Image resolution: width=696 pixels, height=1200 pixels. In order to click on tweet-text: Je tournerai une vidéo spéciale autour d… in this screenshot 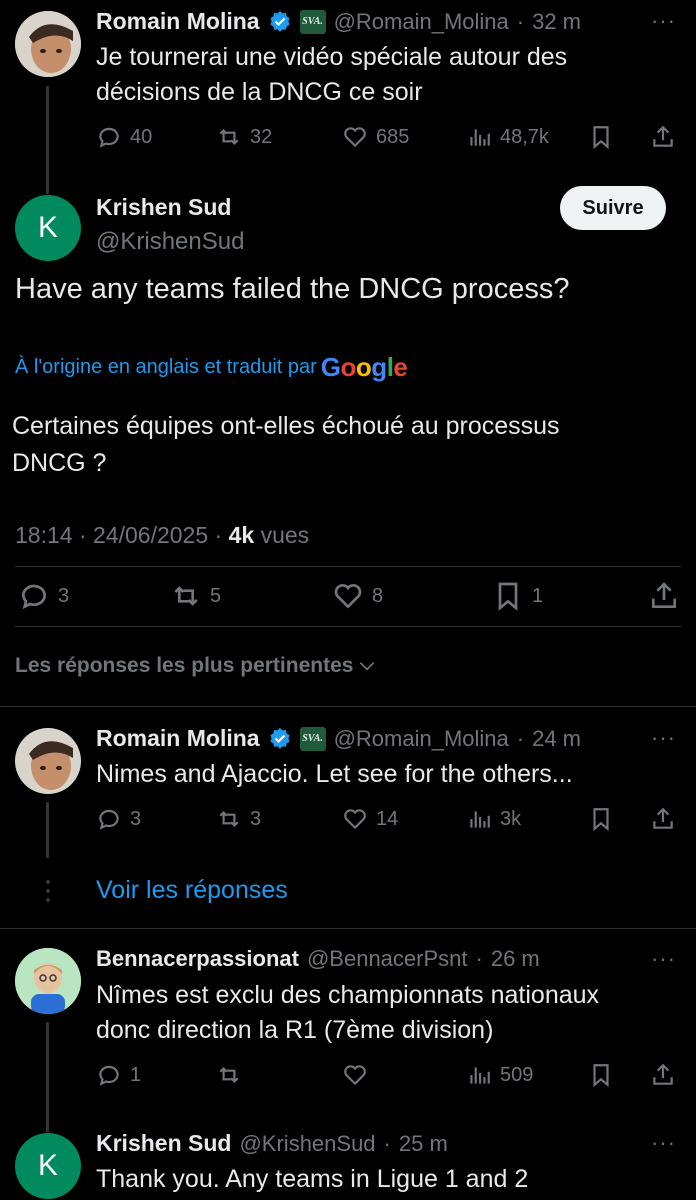, I will do `click(331, 75)`.